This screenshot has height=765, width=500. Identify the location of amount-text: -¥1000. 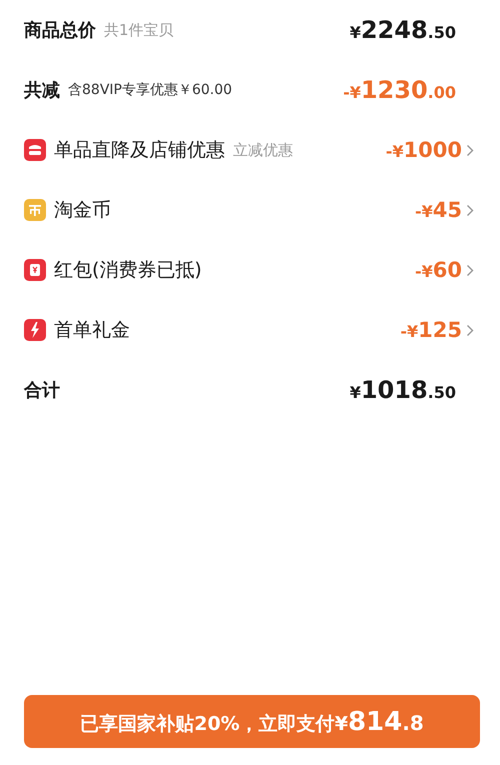
(424, 150).